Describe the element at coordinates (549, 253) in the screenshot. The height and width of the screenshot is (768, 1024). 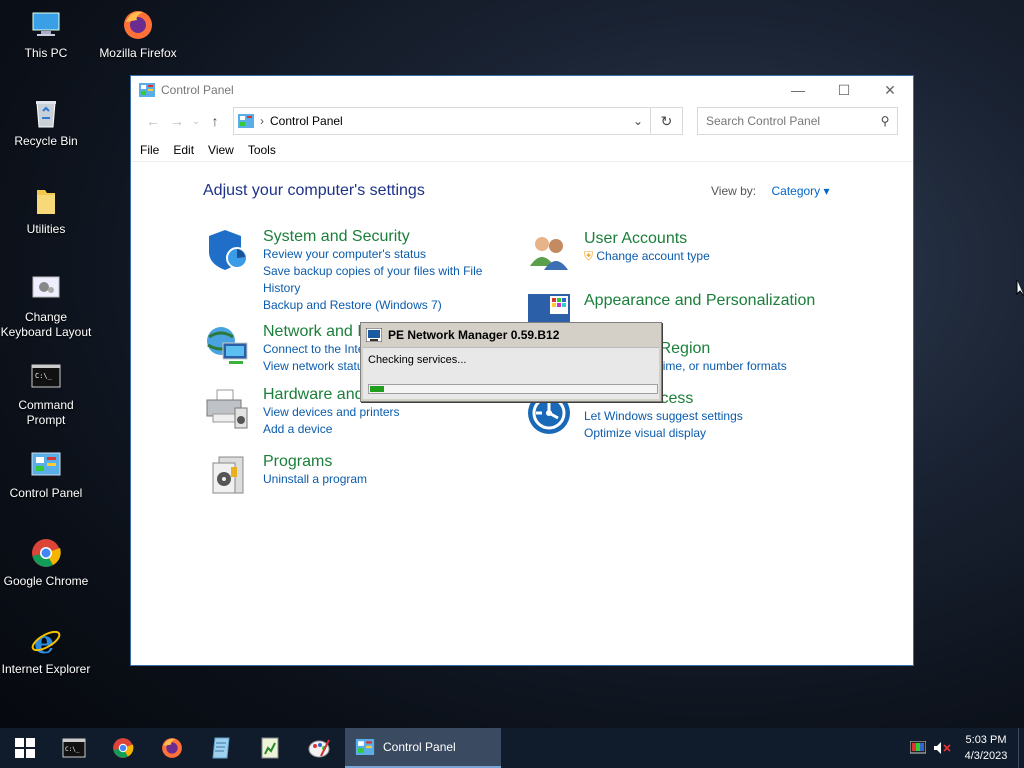
I see `users-icon` at that location.